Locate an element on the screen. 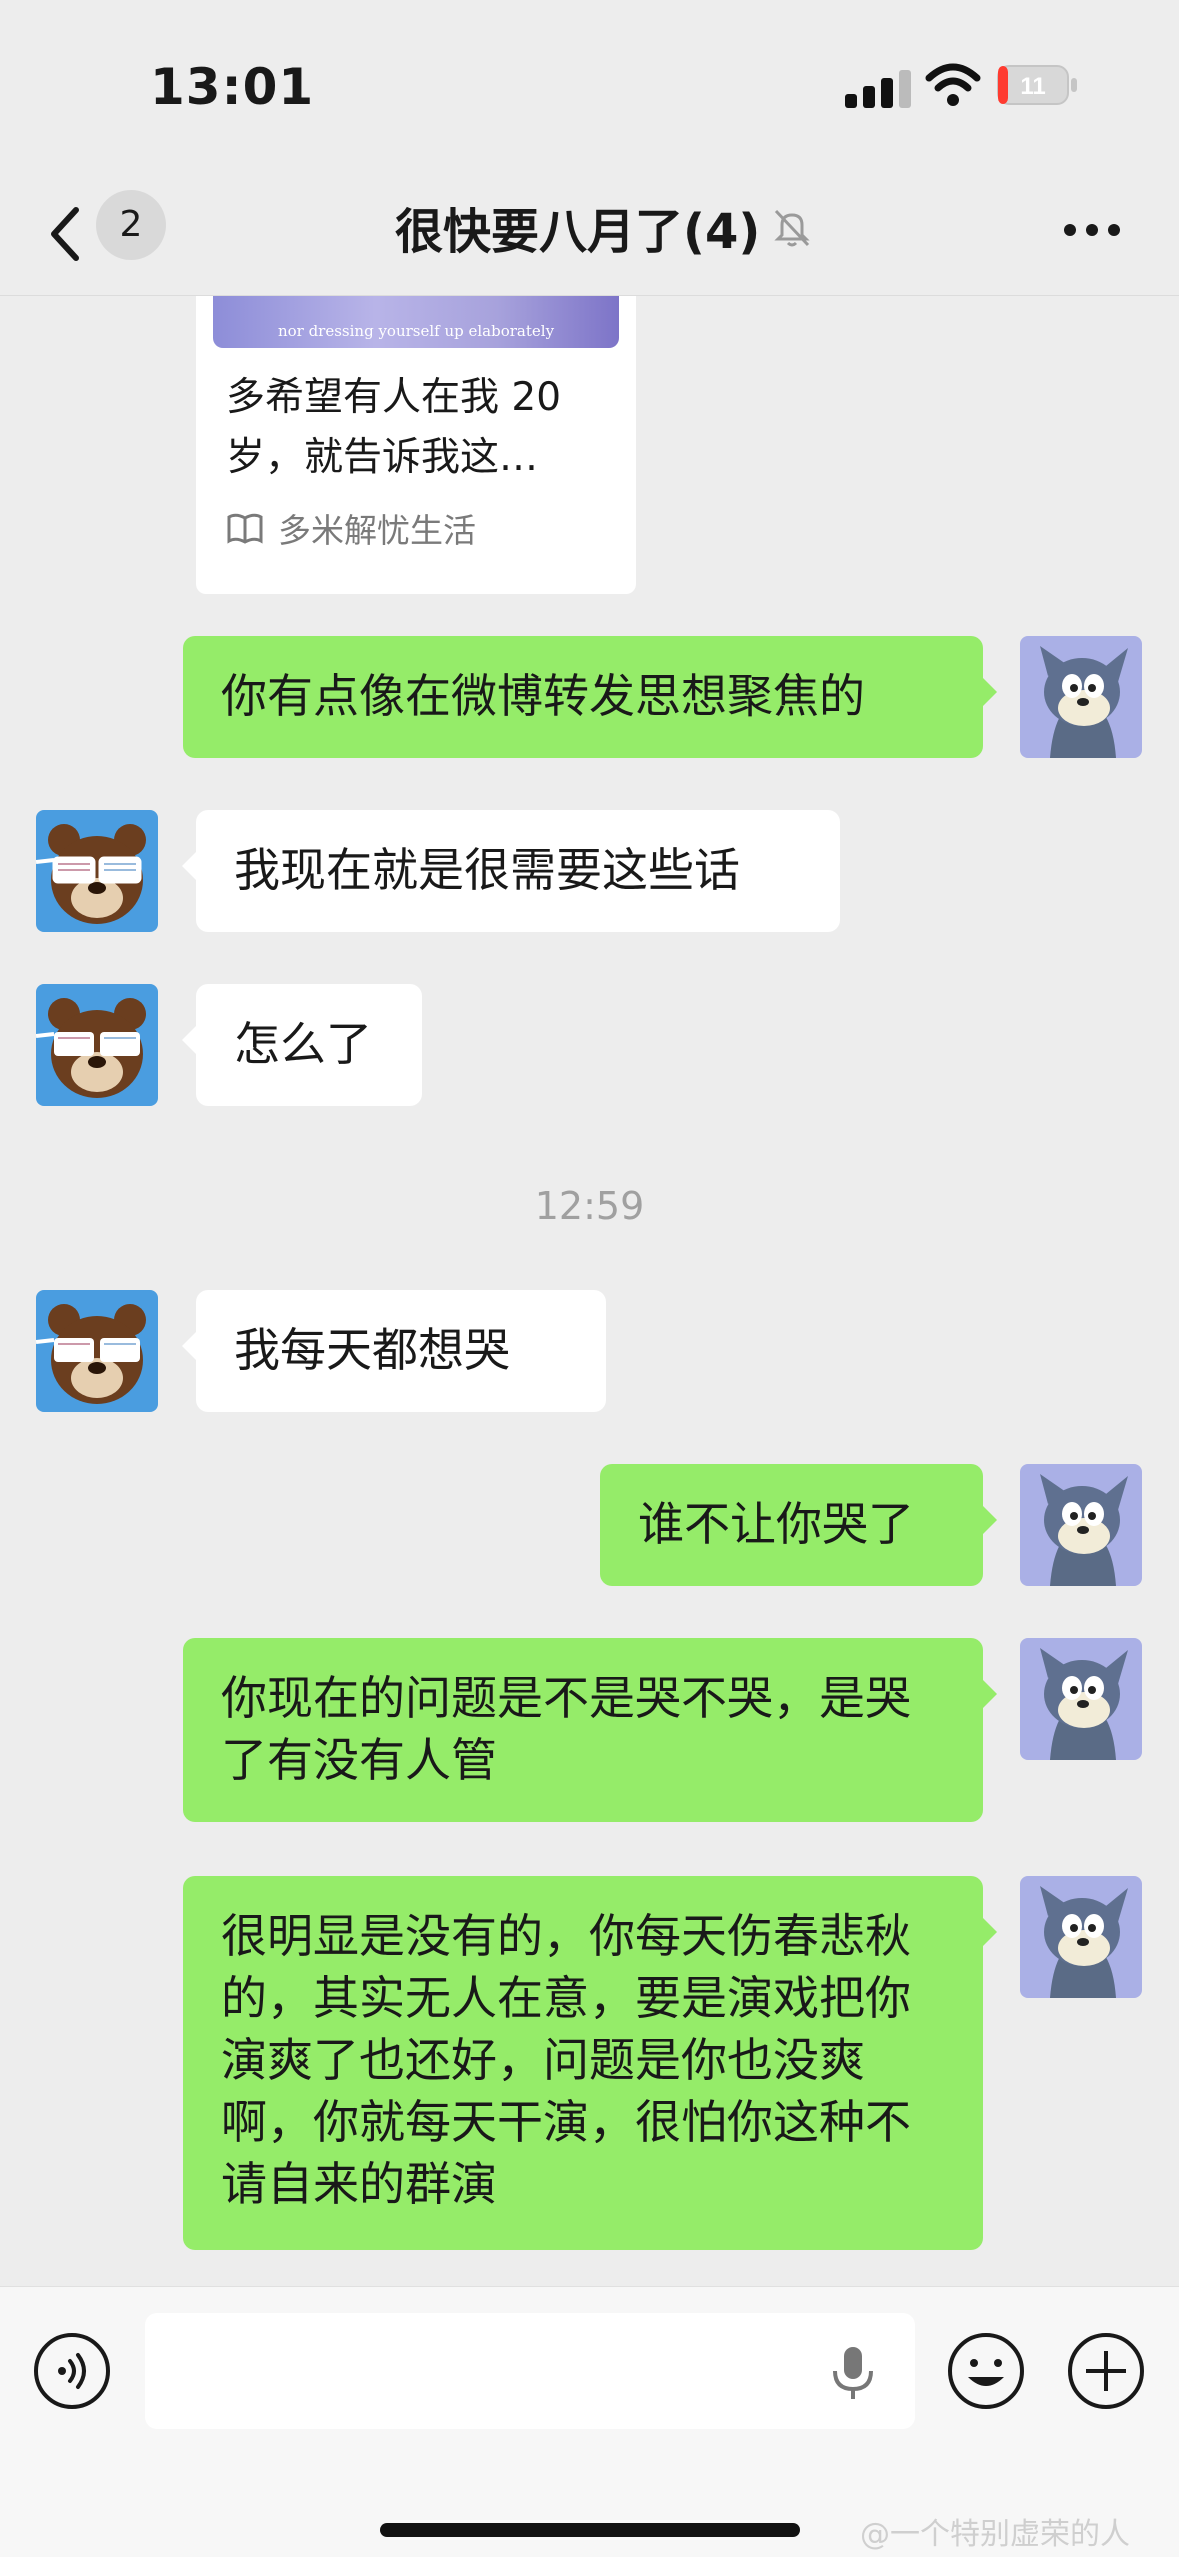 This screenshot has height=2557, width=1179. battery-level: 11 is located at coordinates (1032, 86).